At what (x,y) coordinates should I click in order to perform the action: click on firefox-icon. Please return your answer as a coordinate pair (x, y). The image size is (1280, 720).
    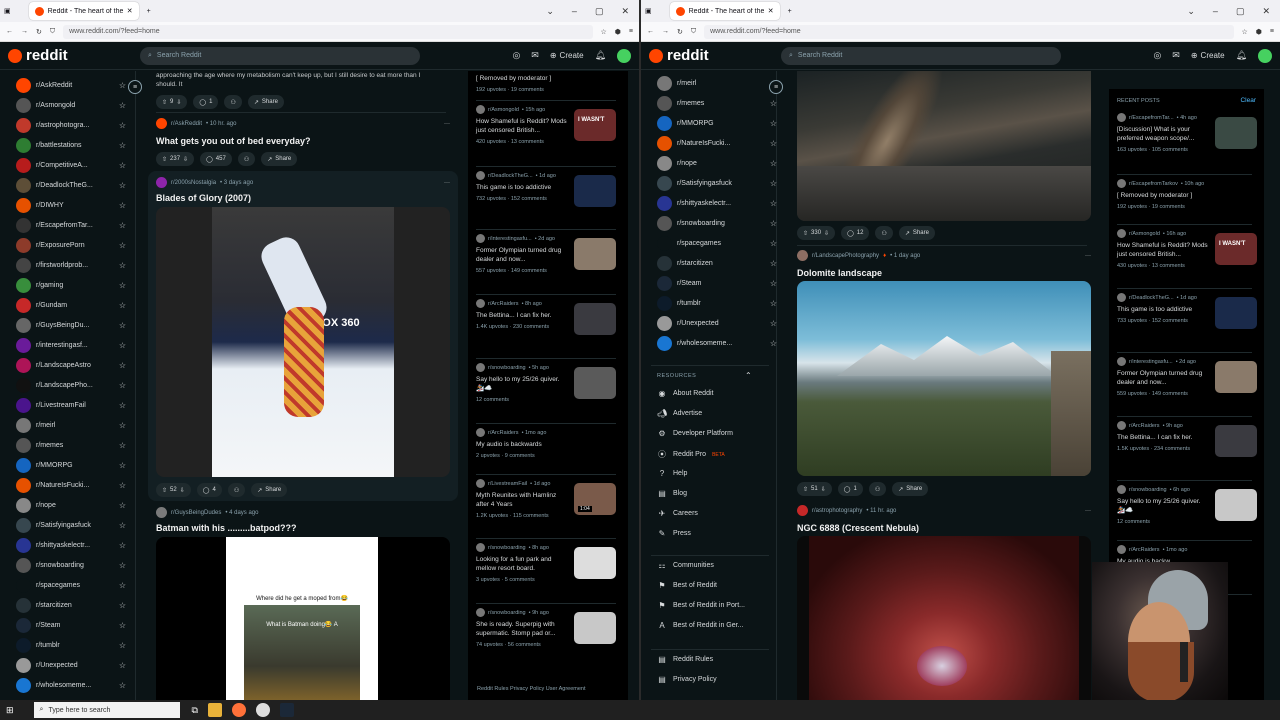
    Looking at the image, I should click on (238, 710).